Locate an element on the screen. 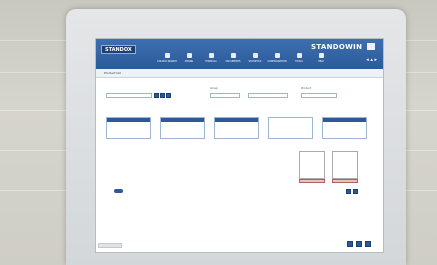 Image resolution: width=437 pixels, height=265 pixels. print-button is located at coordinates (350, 244).